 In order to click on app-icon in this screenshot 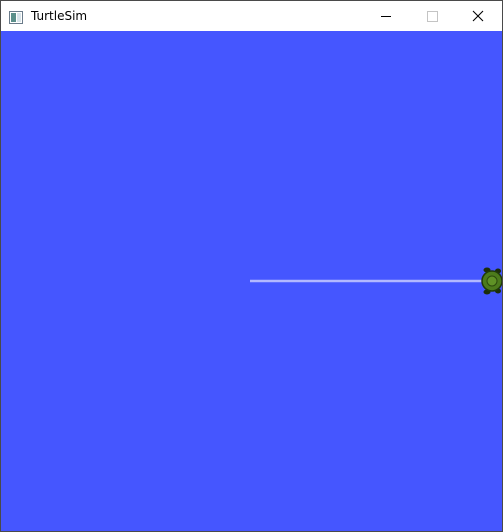, I will do `click(16, 16)`.